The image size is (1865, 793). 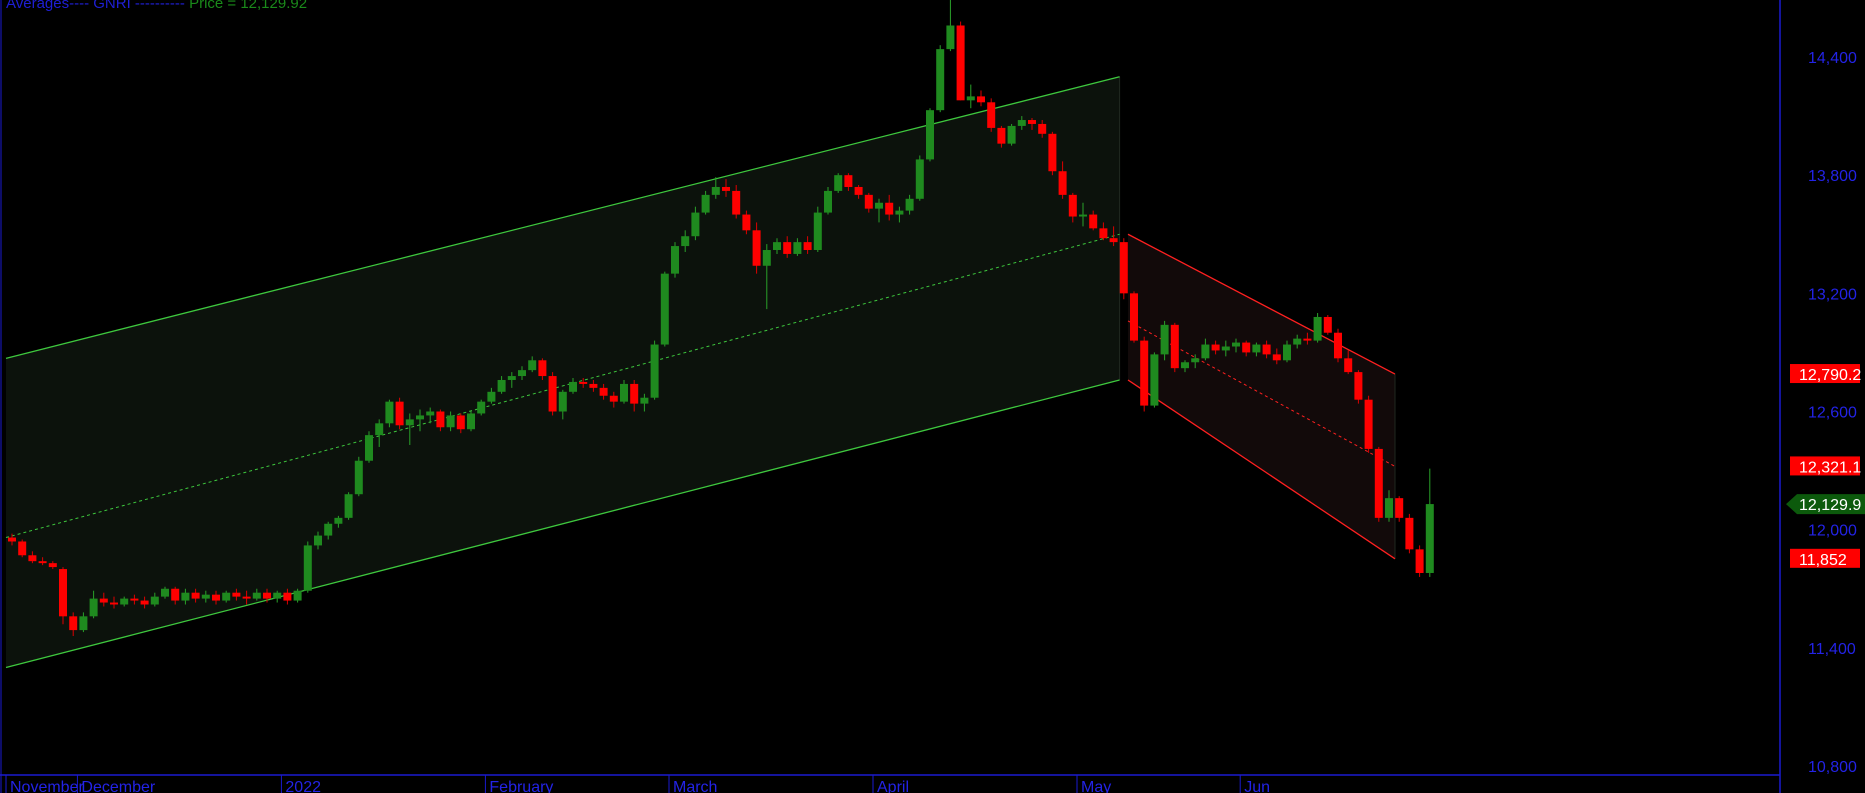 I want to click on y-tick-label: 12,600, so click(x=1832, y=413).